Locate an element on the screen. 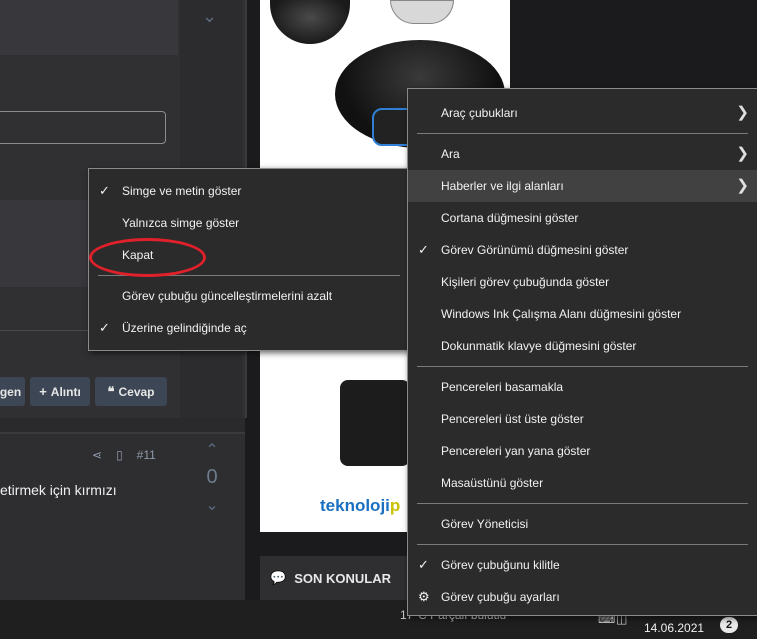 The image size is (757, 639). post-text: etirmek için kırmızı is located at coordinates (58, 490).